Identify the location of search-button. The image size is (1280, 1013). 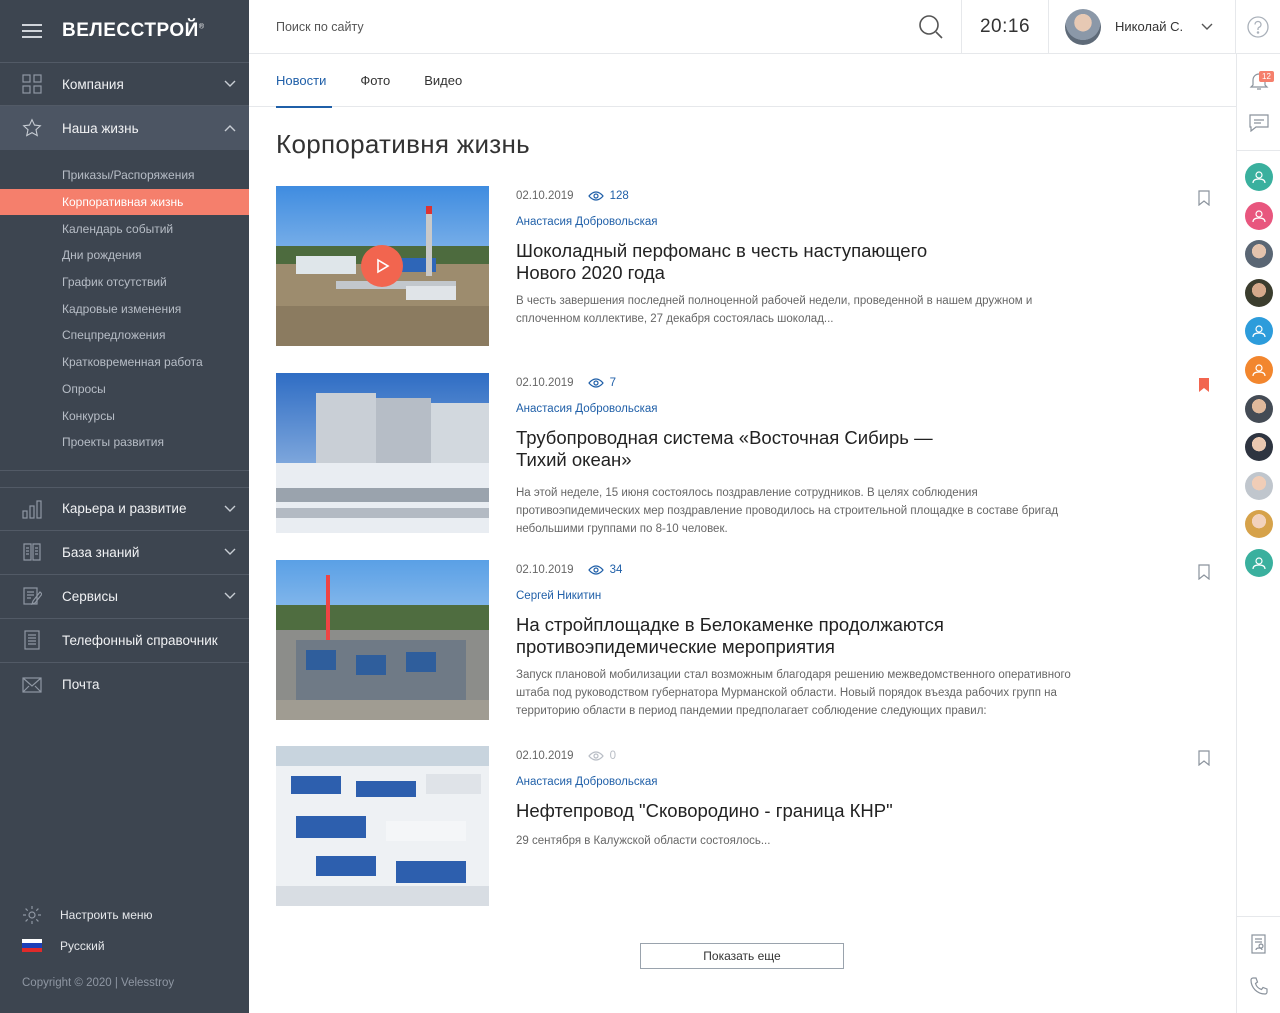
(931, 26).